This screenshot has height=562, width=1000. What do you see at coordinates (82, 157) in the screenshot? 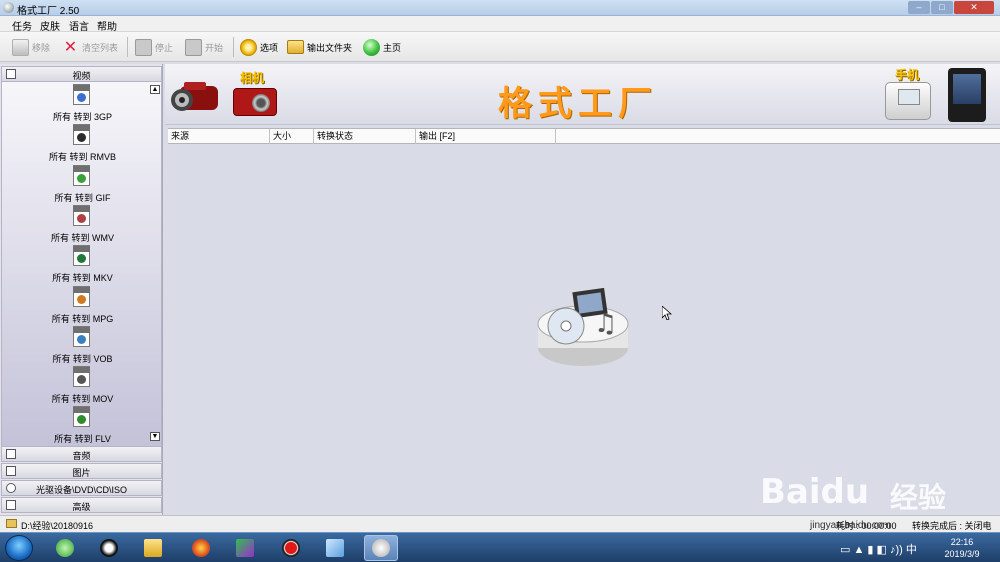
I see `format-item-label: 所有 转到 RMVB` at bounding box center [82, 157].